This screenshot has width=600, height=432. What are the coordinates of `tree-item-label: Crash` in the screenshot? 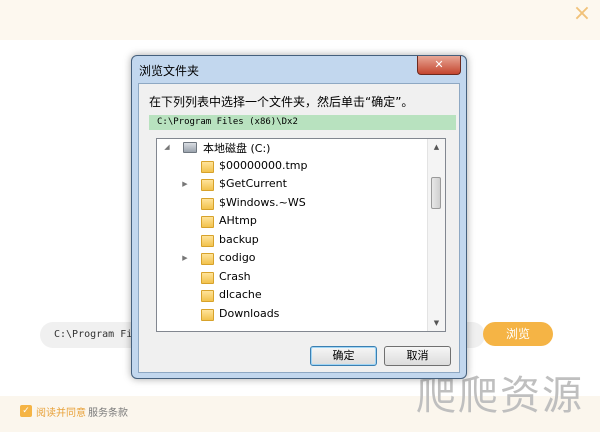 It's located at (235, 276).